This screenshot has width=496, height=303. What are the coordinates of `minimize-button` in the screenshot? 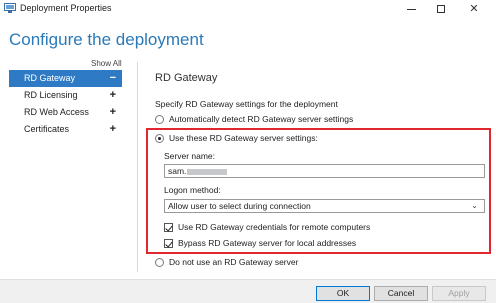 It's located at (411, 9).